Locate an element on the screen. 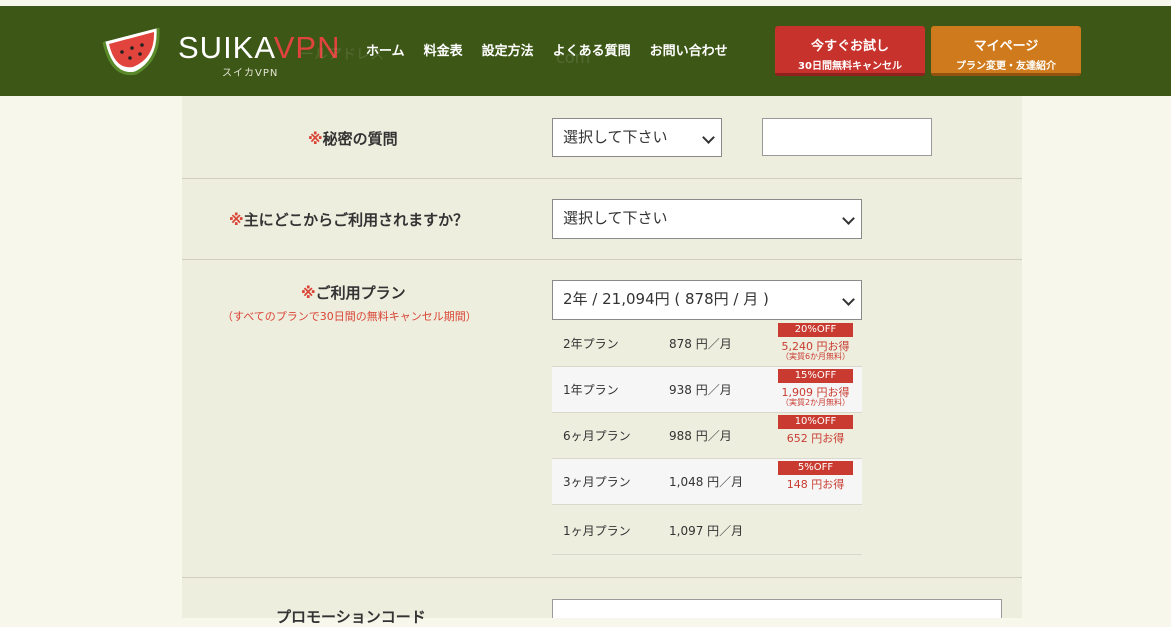  discount-badge: 10%OFF is located at coordinates (815, 422).